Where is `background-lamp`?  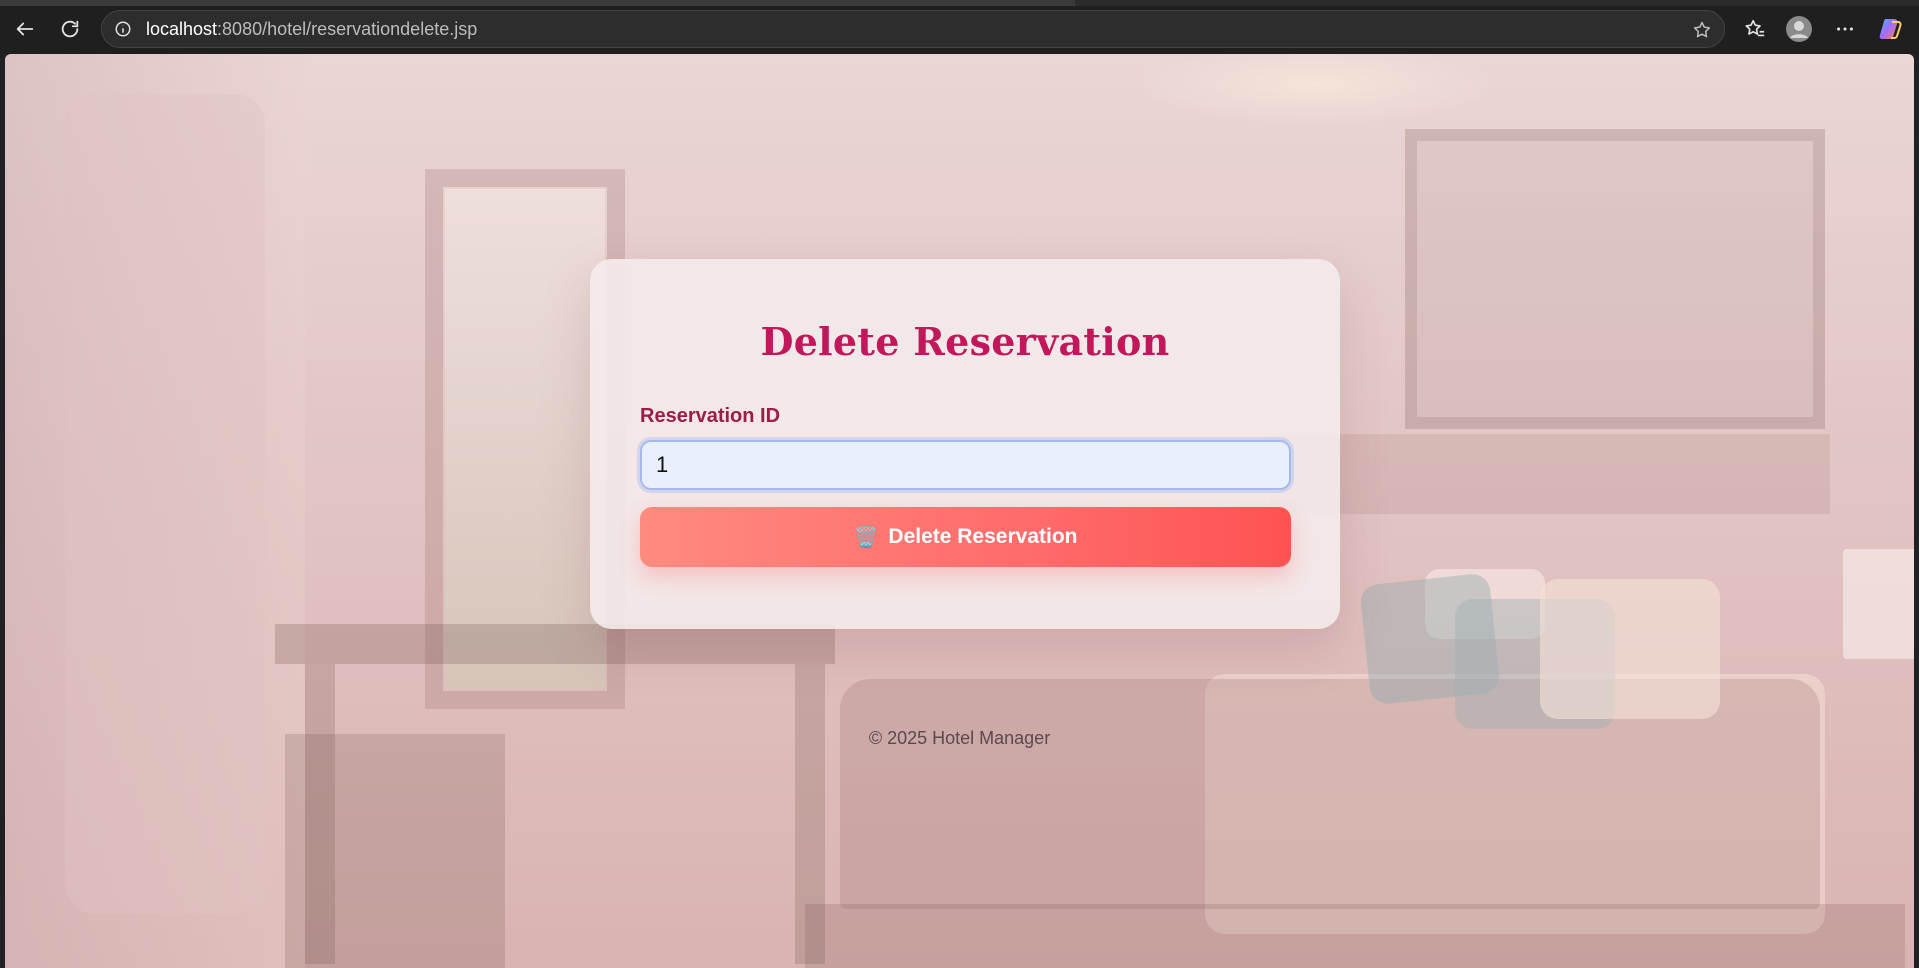 background-lamp is located at coordinates (1878, 604).